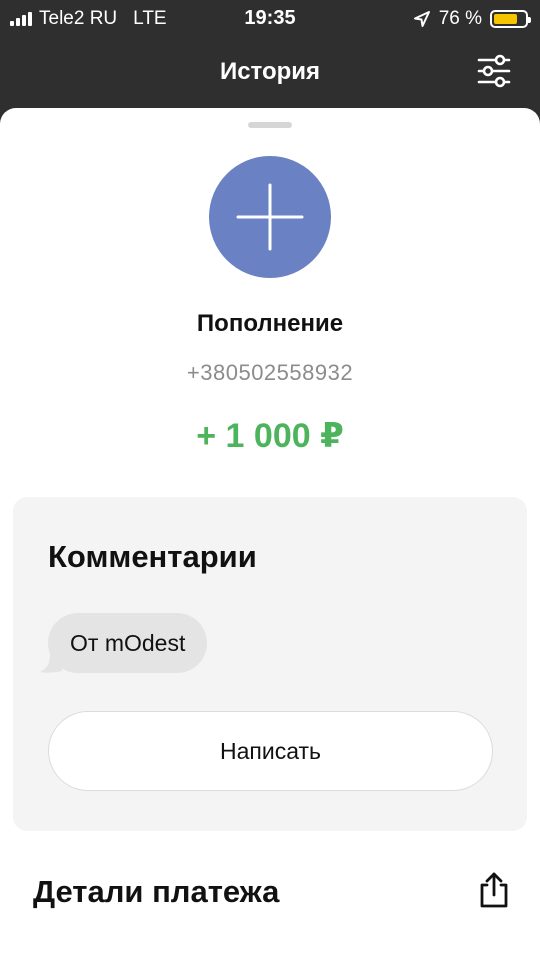 The width and height of the screenshot is (540, 960). I want to click on bubble-tail, so click(51, 663).